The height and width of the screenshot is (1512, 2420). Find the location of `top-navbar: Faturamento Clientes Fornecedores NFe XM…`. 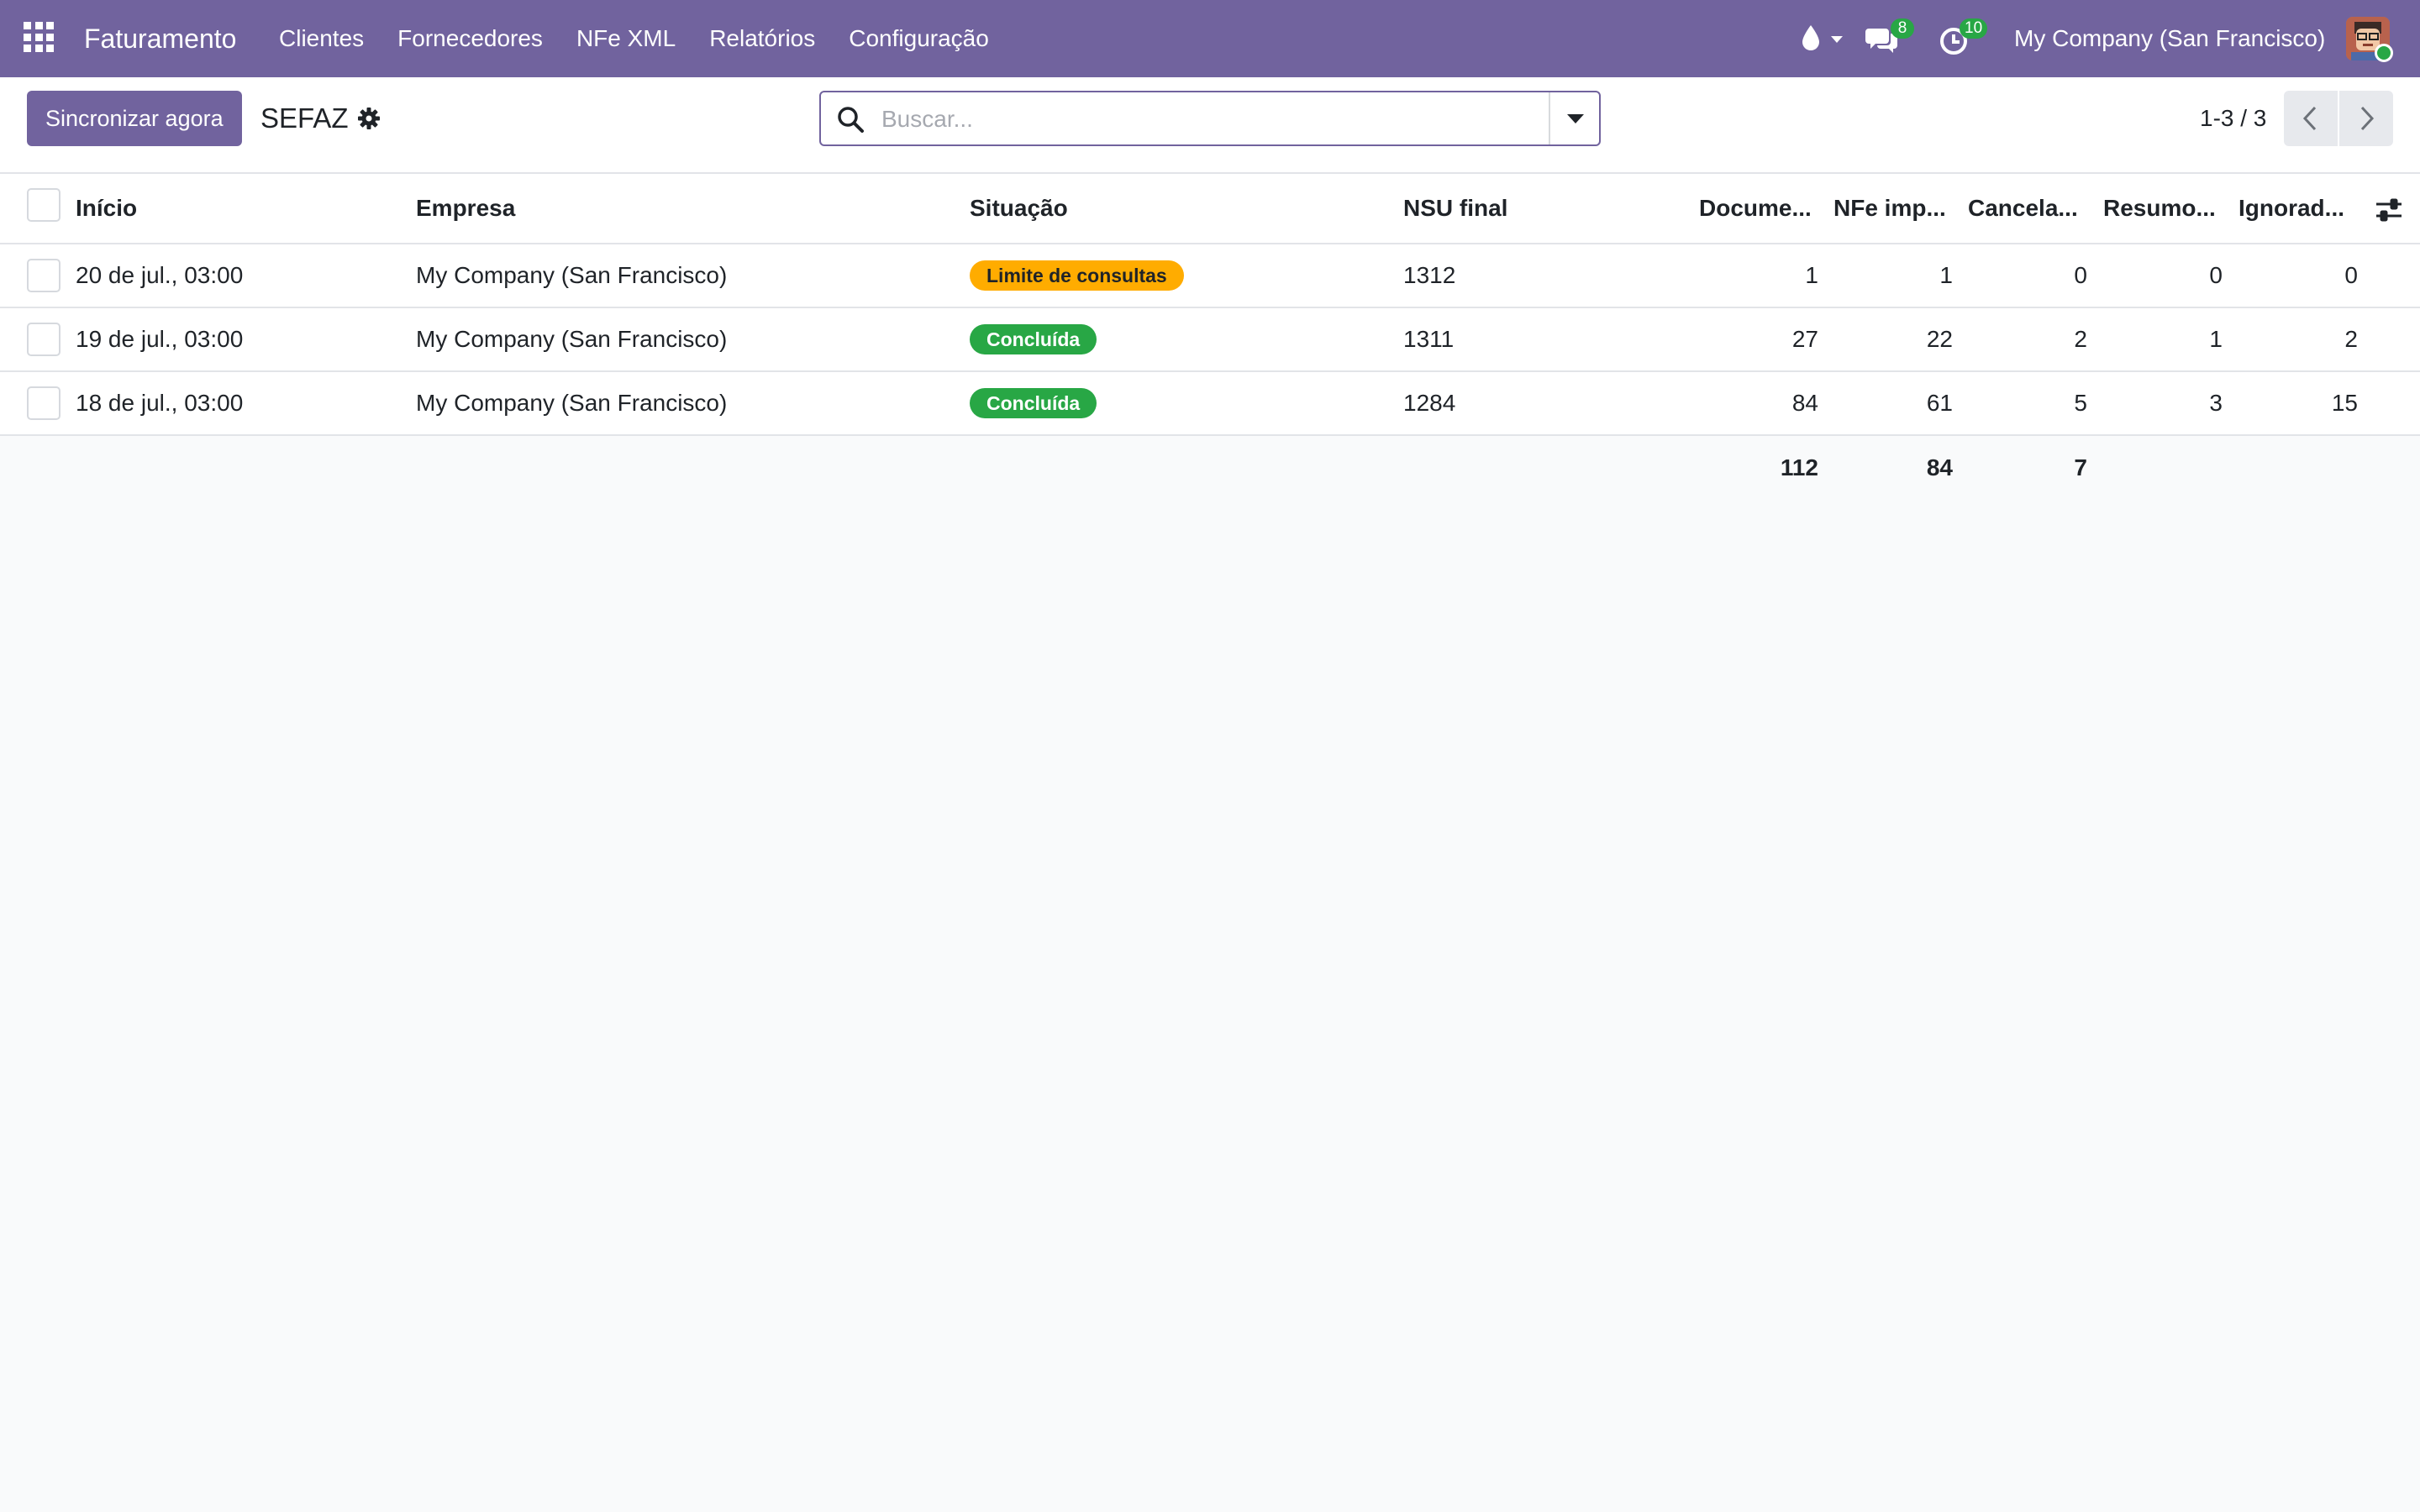

top-navbar: Faturamento Clientes Fornecedores NFe XM… is located at coordinates (1210, 38).